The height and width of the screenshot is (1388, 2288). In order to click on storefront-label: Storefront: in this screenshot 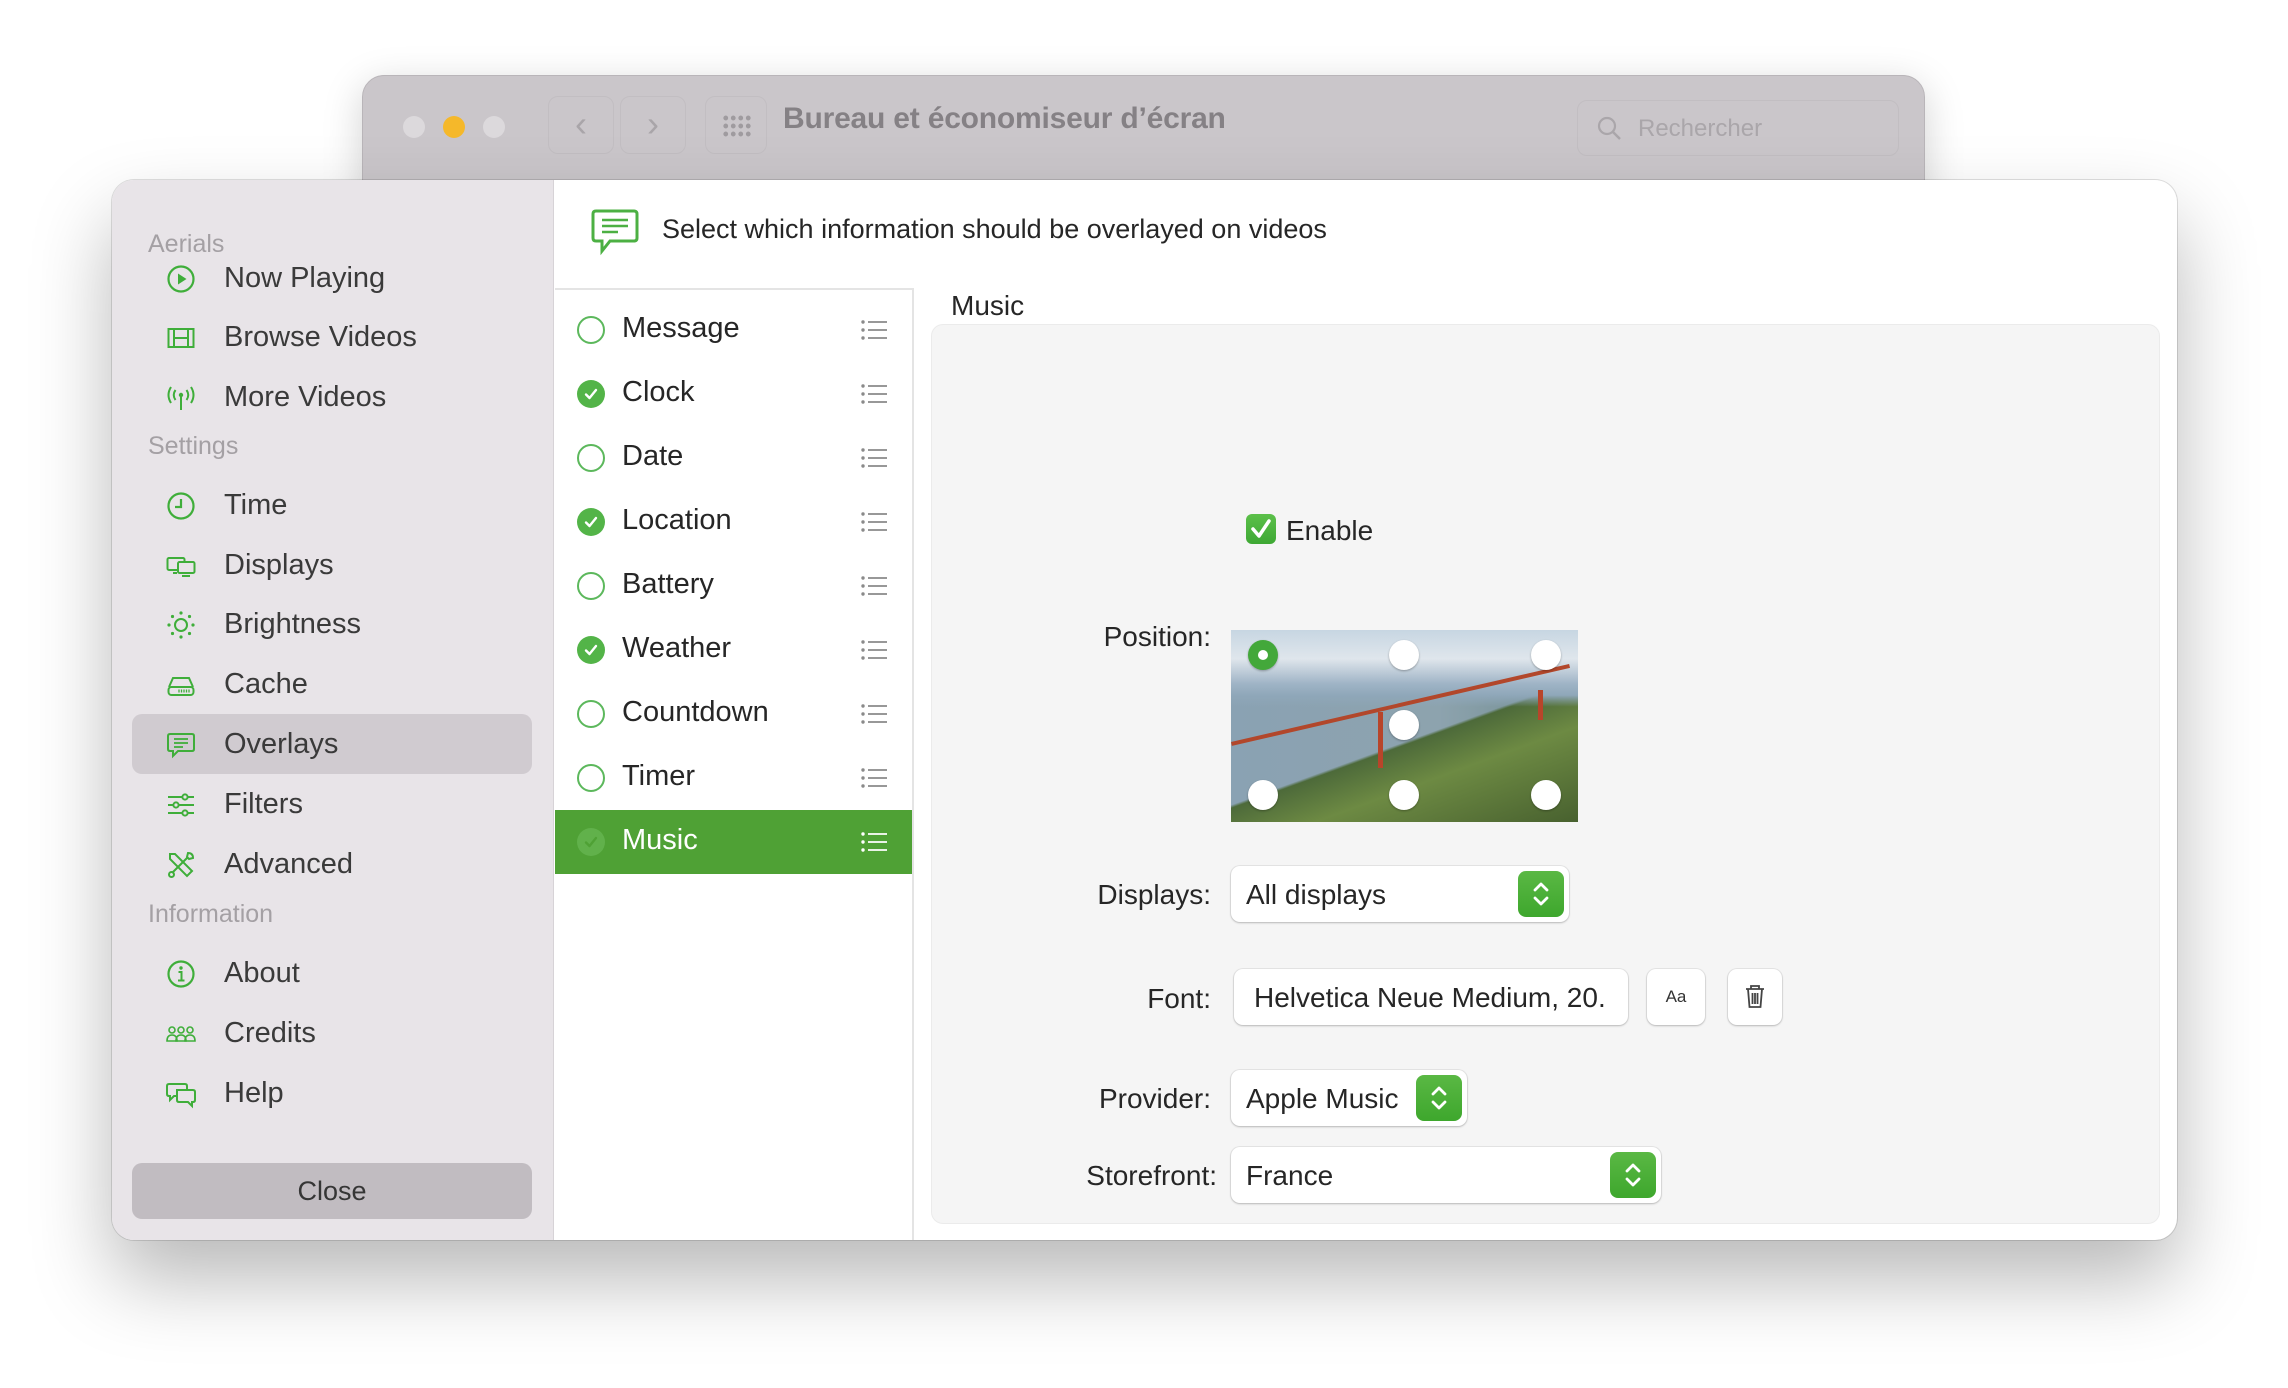, I will do `click(1151, 1175)`.